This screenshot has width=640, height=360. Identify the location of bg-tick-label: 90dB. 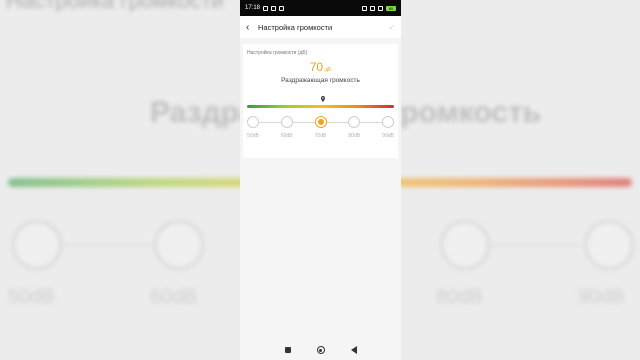
(601, 297).